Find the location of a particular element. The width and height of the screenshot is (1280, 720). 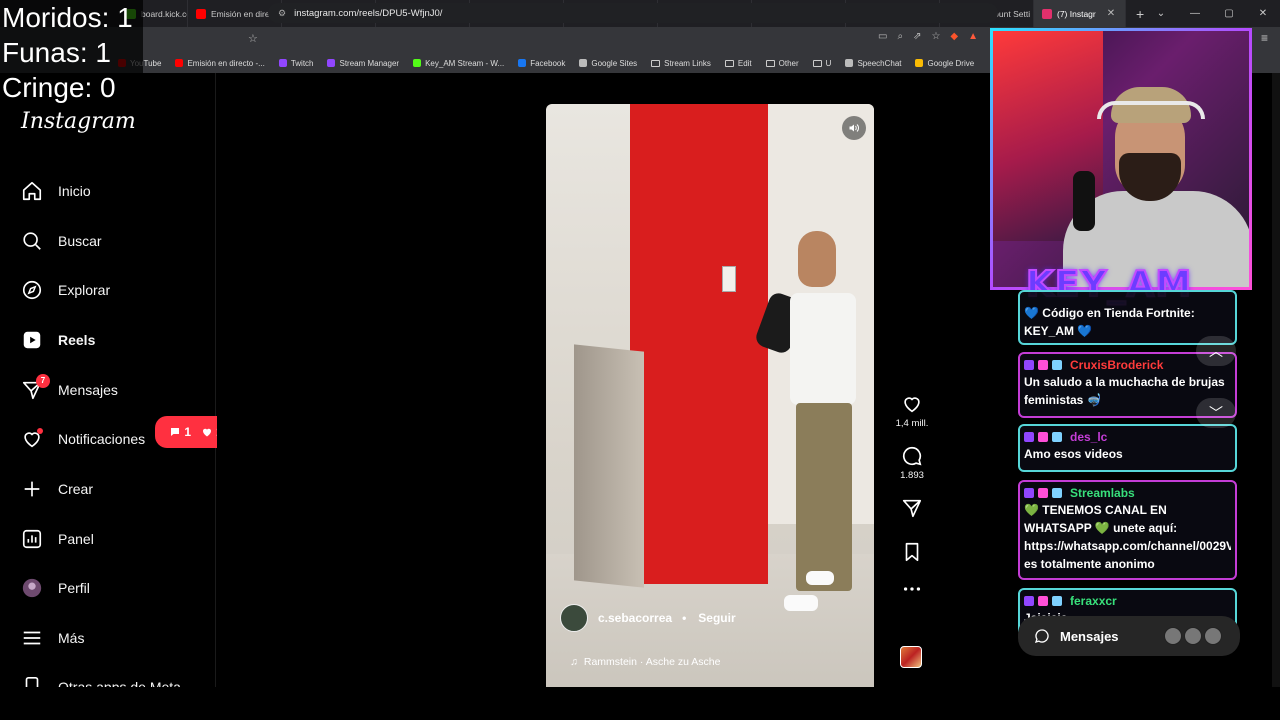

bookmark-label: Google Sites is located at coordinates (614, 63).